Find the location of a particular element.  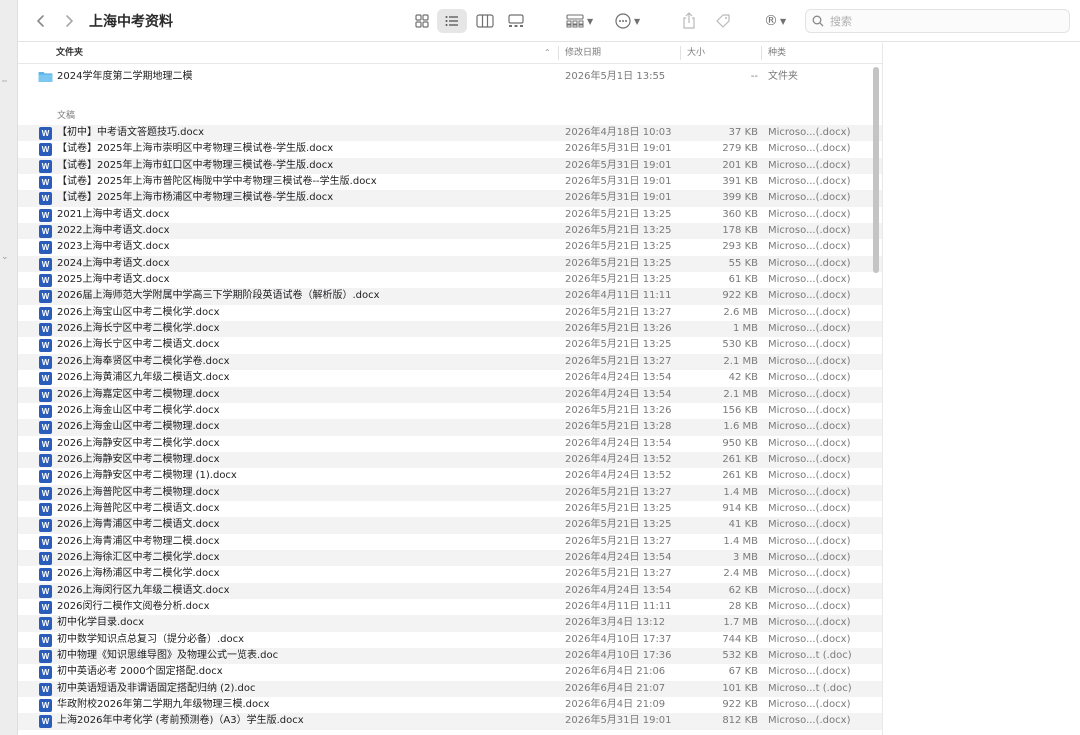

name-column-header: 文件夹 is located at coordinates (69, 53).